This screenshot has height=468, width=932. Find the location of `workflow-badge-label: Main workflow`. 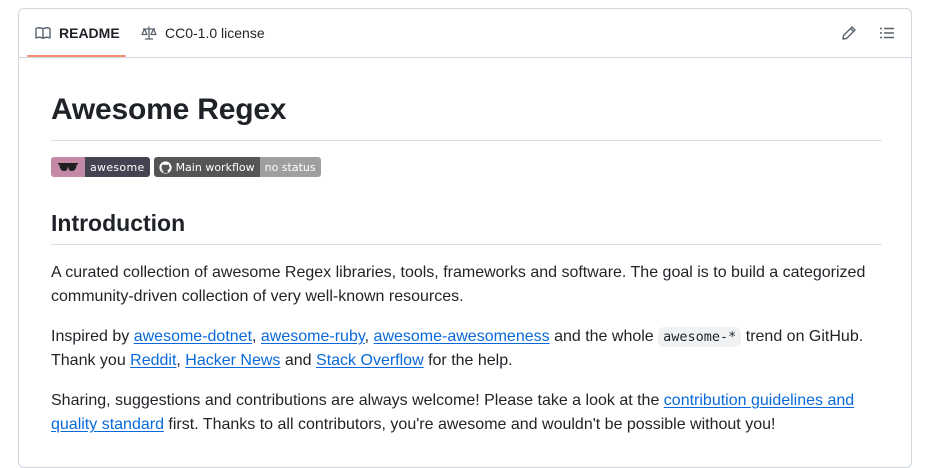

workflow-badge-label: Main workflow is located at coordinates (215, 167).